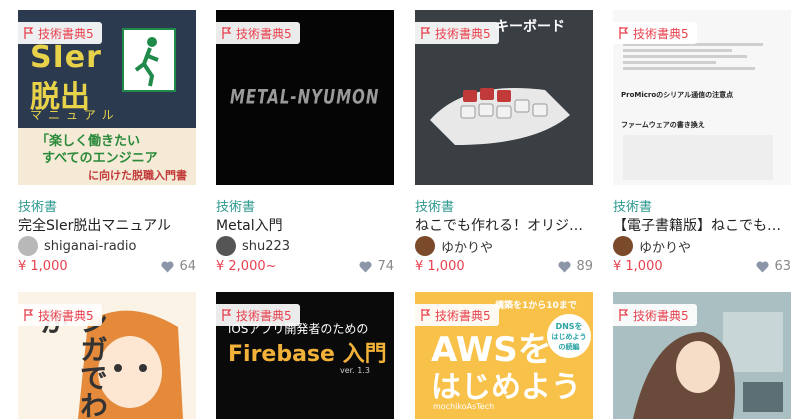 The image size is (800, 419). What do you see at coordinates (66, 57) in the screenshot?
I see `cover-title: SIer` at bounding box center [66, 57].